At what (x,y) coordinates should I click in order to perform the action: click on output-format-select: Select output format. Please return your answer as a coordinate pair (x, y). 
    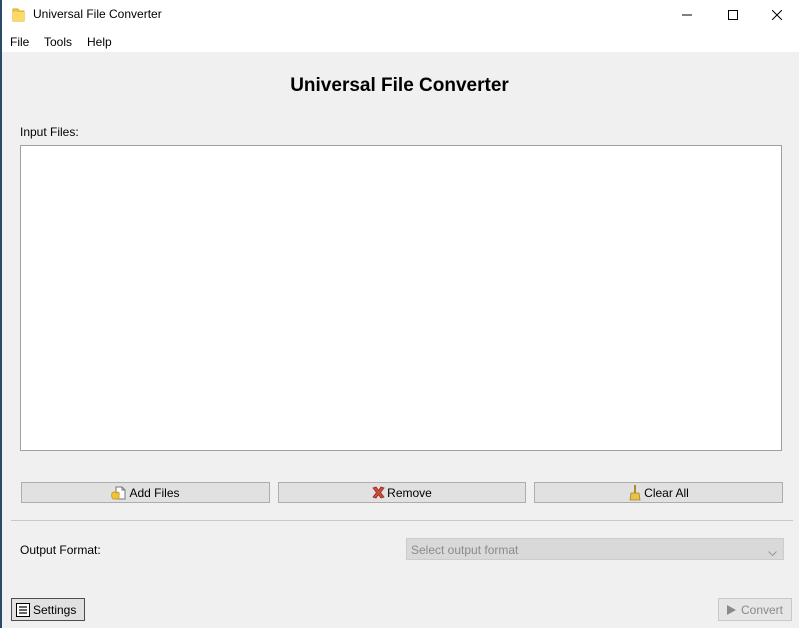
    Looking at the image, I should click on (595, 549).